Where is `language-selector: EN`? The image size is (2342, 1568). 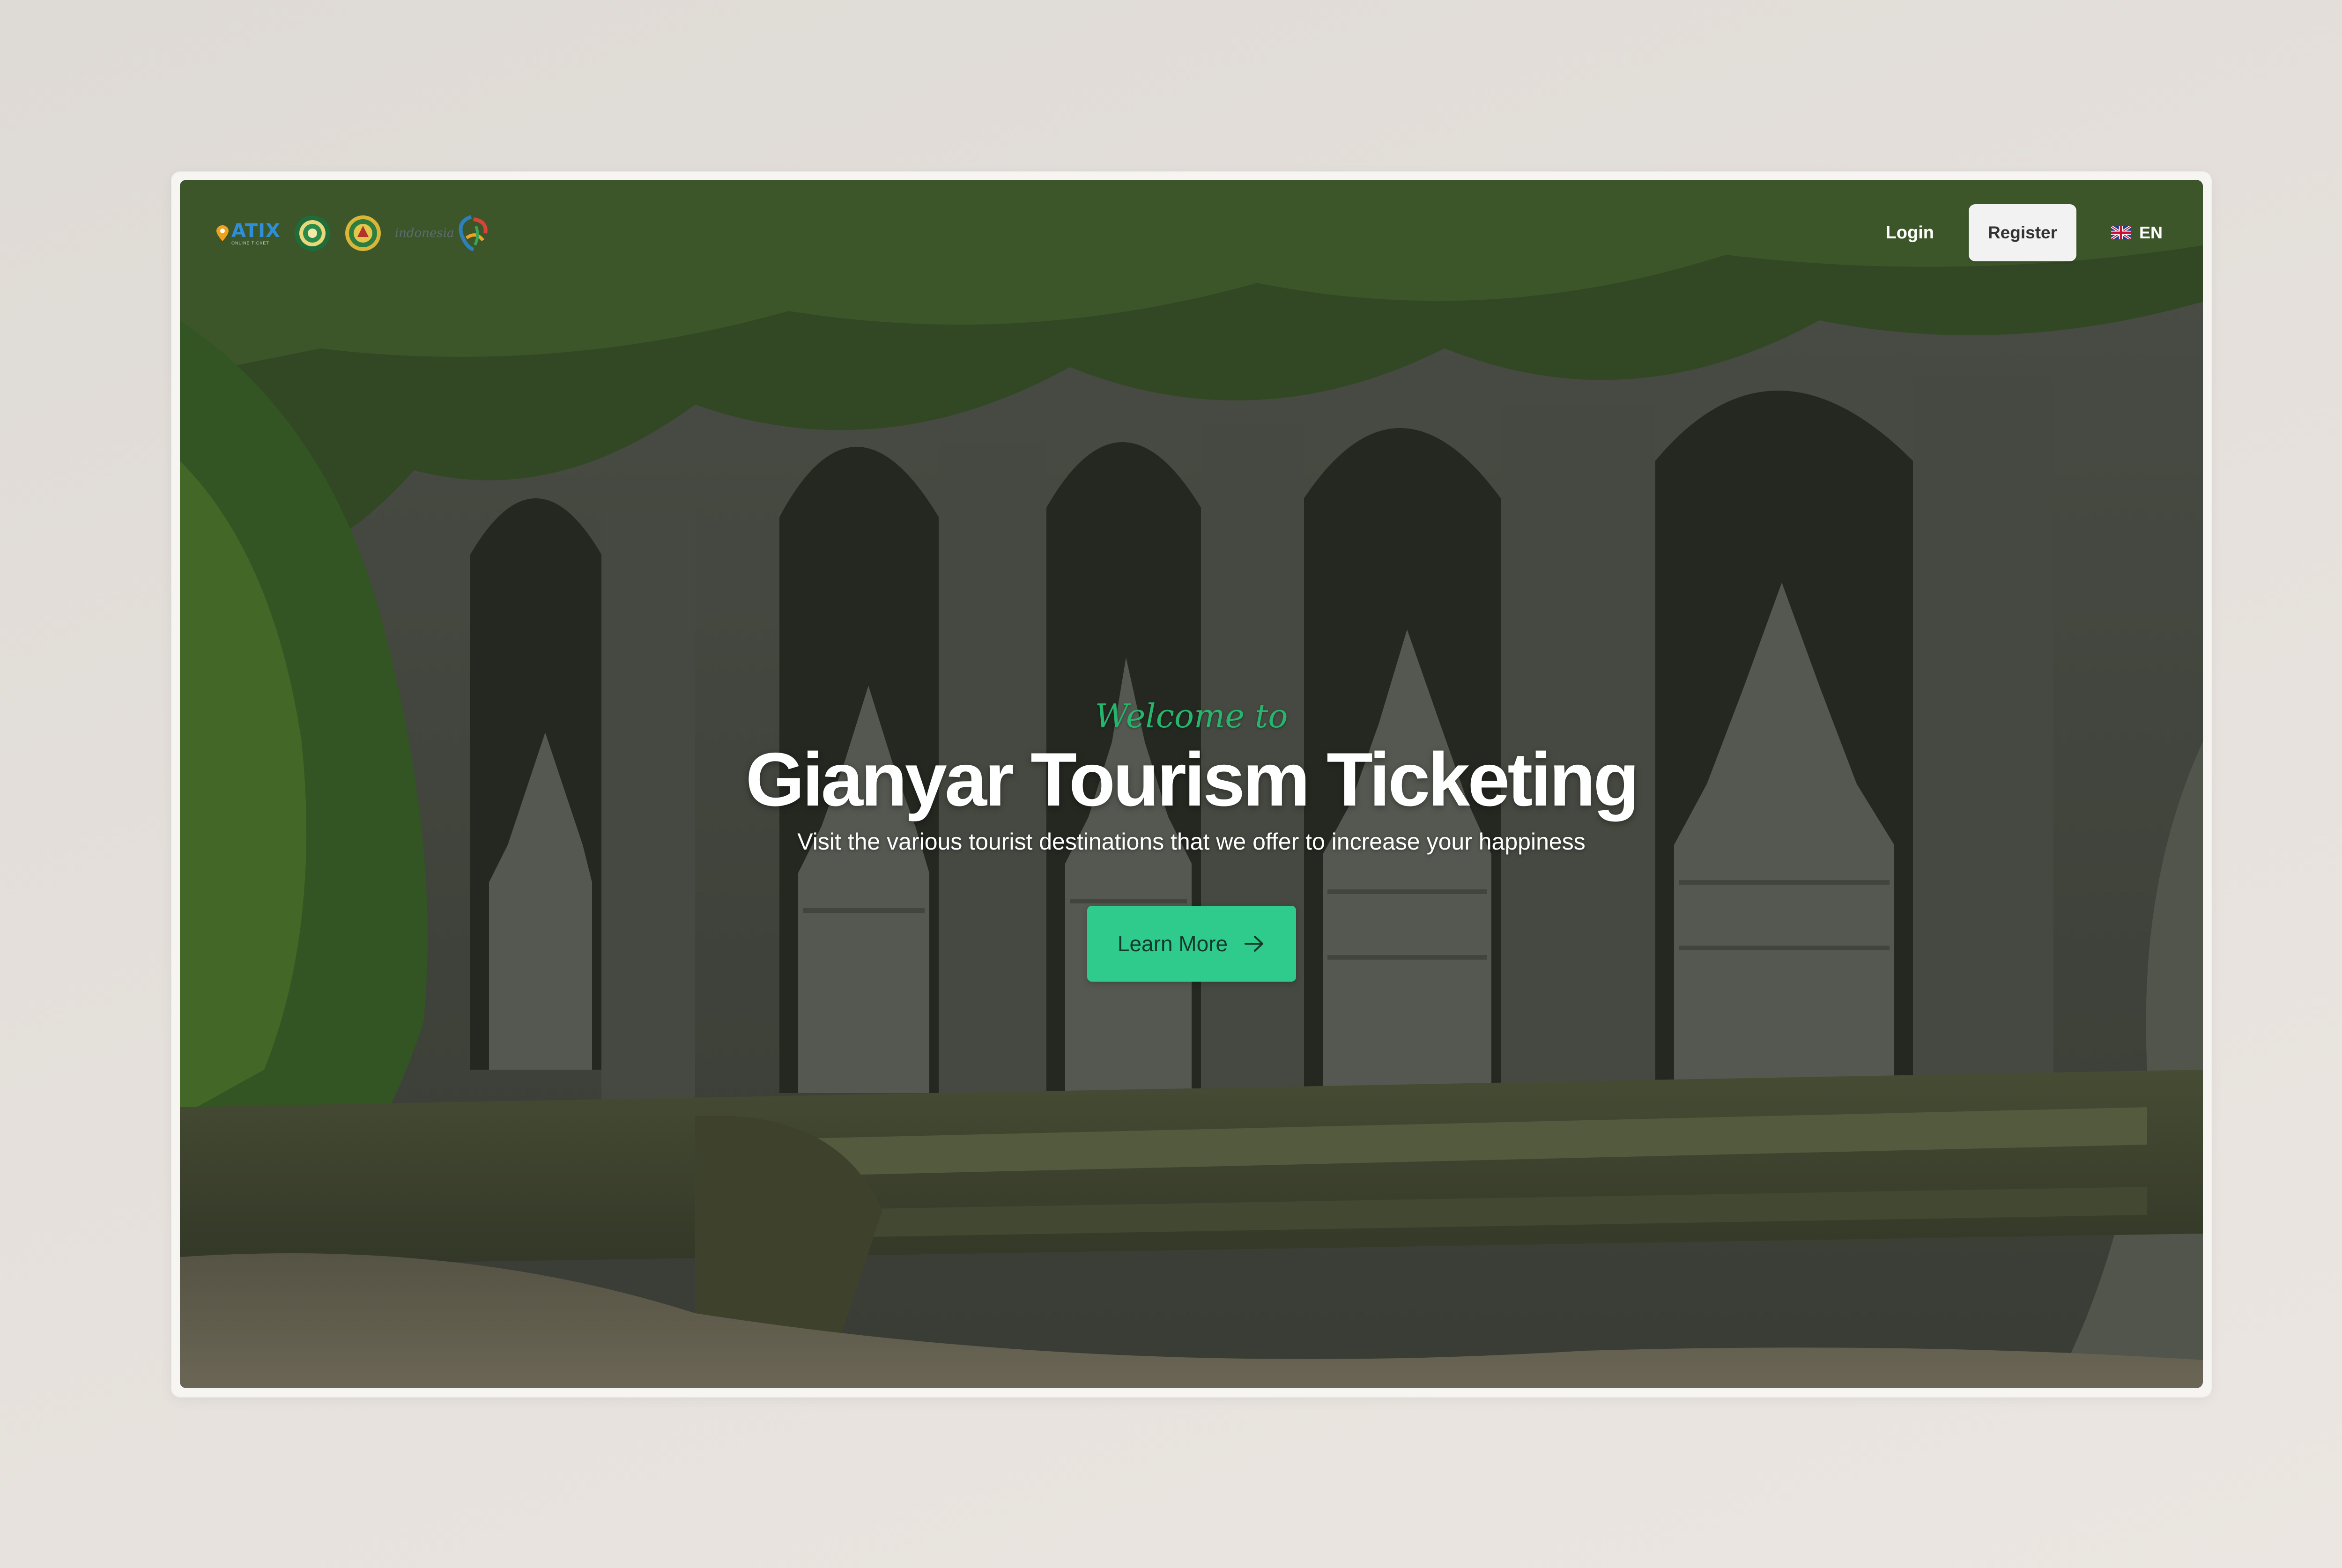
language-selector: EN is located at coordinates (2137, 233).